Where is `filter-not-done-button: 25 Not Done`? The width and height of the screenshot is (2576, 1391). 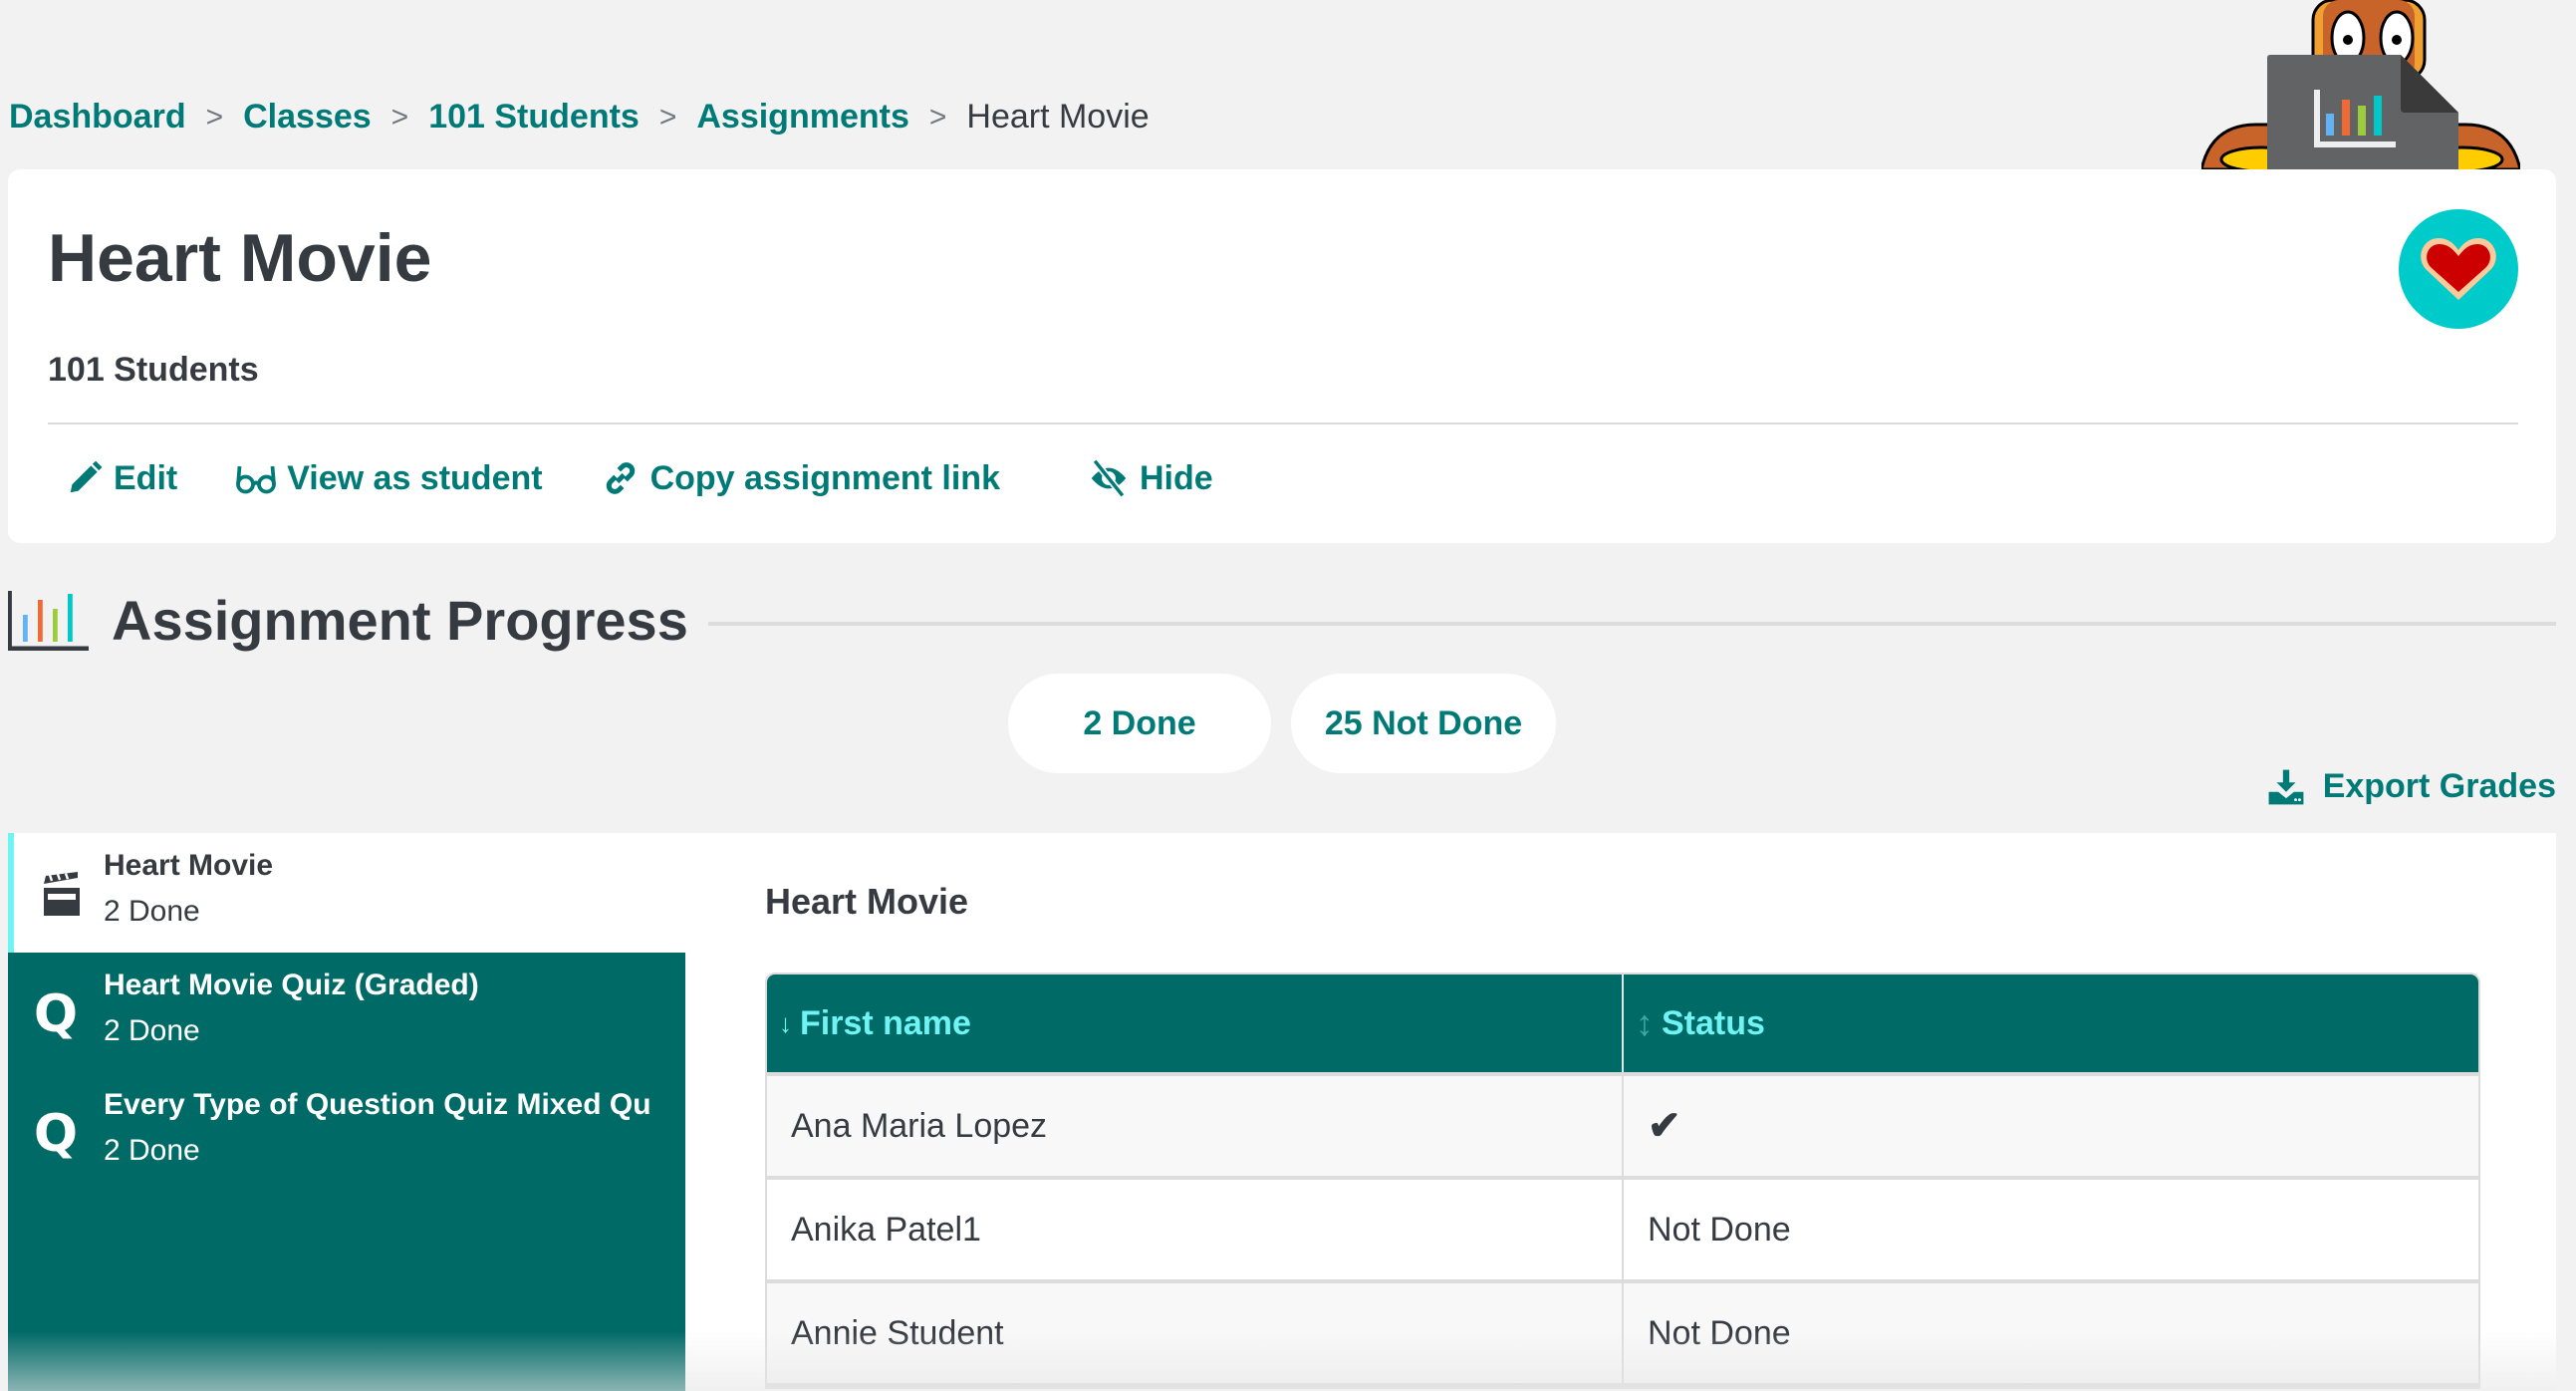
filter-not-done-button: 25 Not Done is located at coordinates (1423, 723).